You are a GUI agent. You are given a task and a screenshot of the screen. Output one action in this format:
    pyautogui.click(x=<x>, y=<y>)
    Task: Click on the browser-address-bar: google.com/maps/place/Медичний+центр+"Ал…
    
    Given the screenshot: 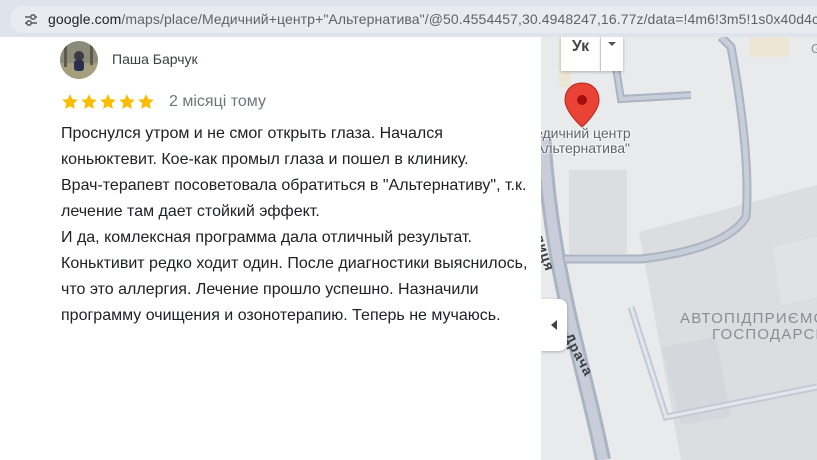 What is the action you would take?
    pyautogui.click(x=408, y=18)
    